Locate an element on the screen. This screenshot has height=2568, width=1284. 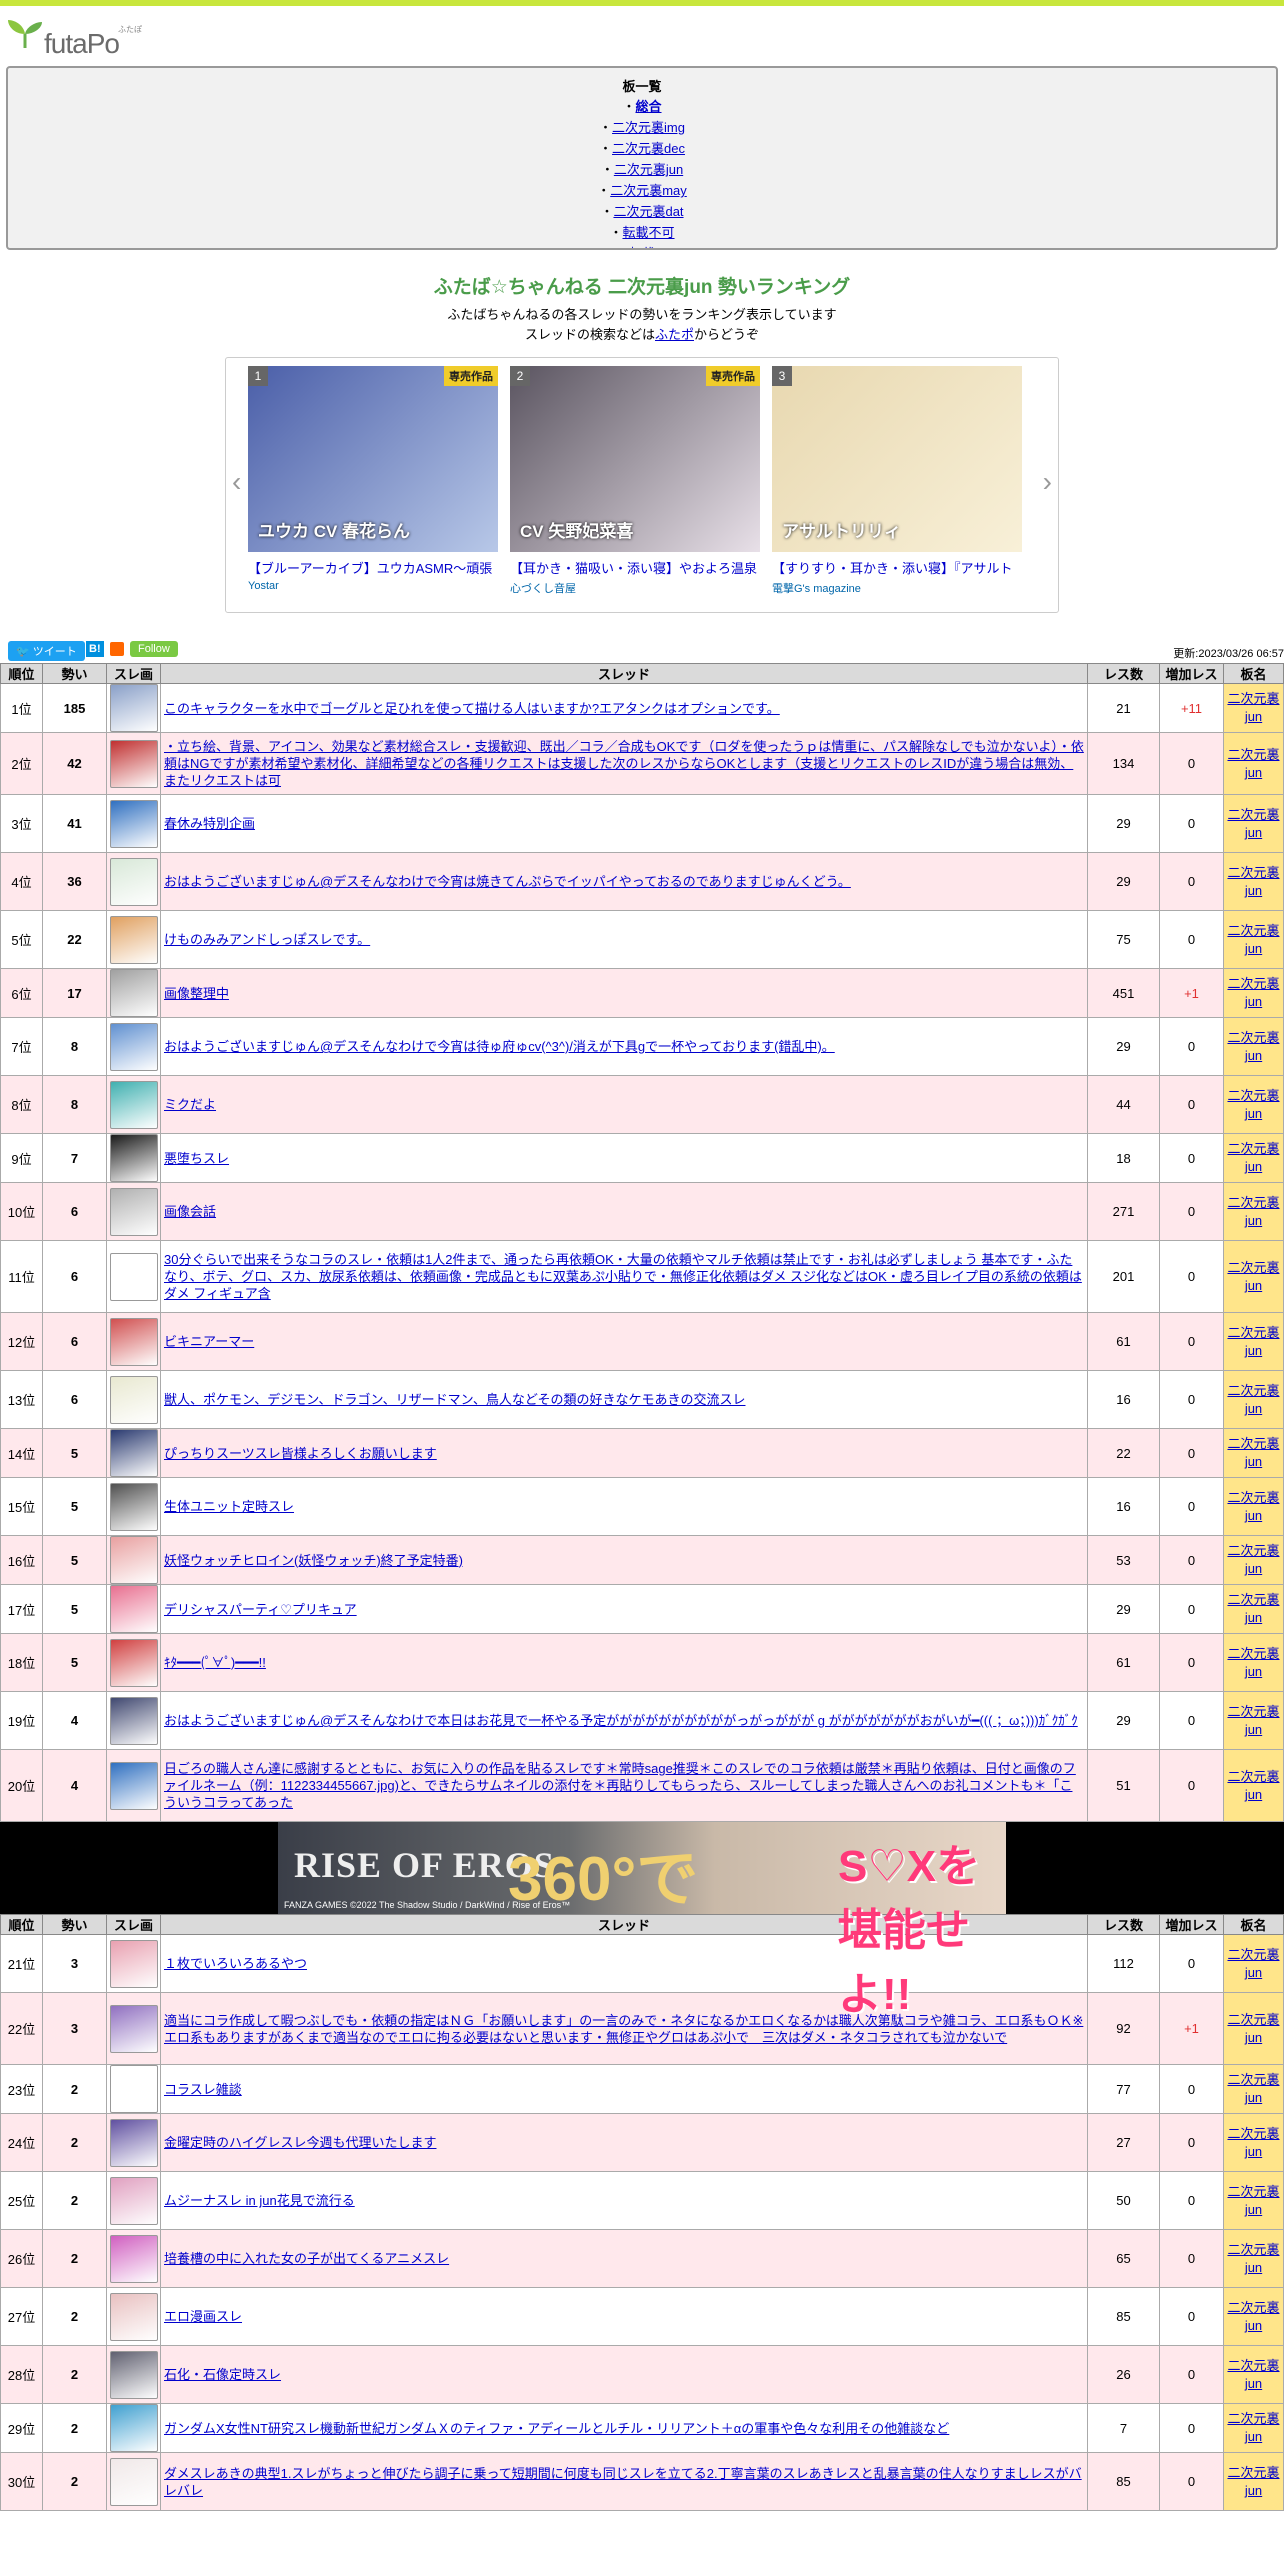
board-link: 二次元裏img is located at coordinates (648, 127).